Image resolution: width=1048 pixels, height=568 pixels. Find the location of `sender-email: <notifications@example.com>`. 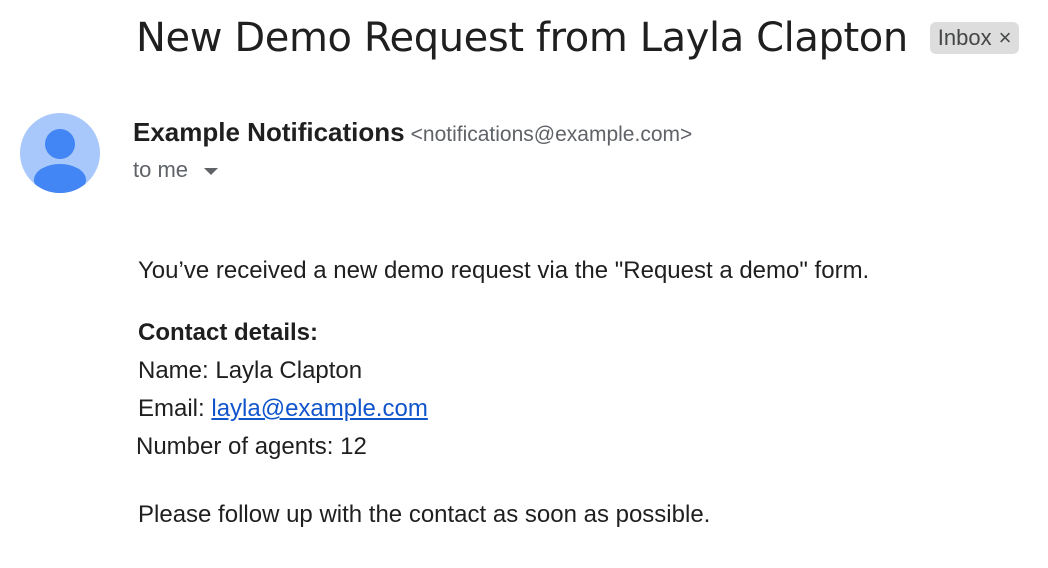

sender-email: <notifications@example.com> is located at coordinates (551, 134).